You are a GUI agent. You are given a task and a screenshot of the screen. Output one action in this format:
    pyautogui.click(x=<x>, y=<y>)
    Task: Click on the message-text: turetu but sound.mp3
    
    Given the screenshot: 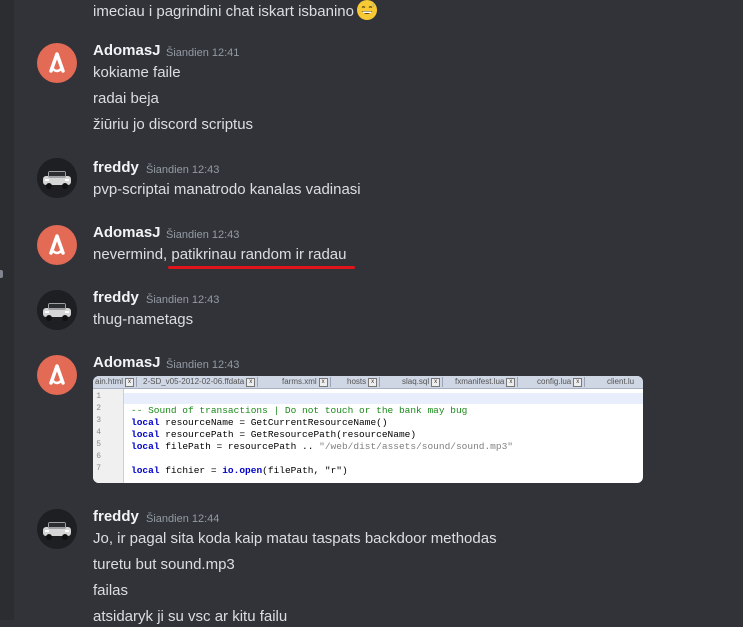 What is the action you would take?
    pyautogui.click(x=164, y=564)
    